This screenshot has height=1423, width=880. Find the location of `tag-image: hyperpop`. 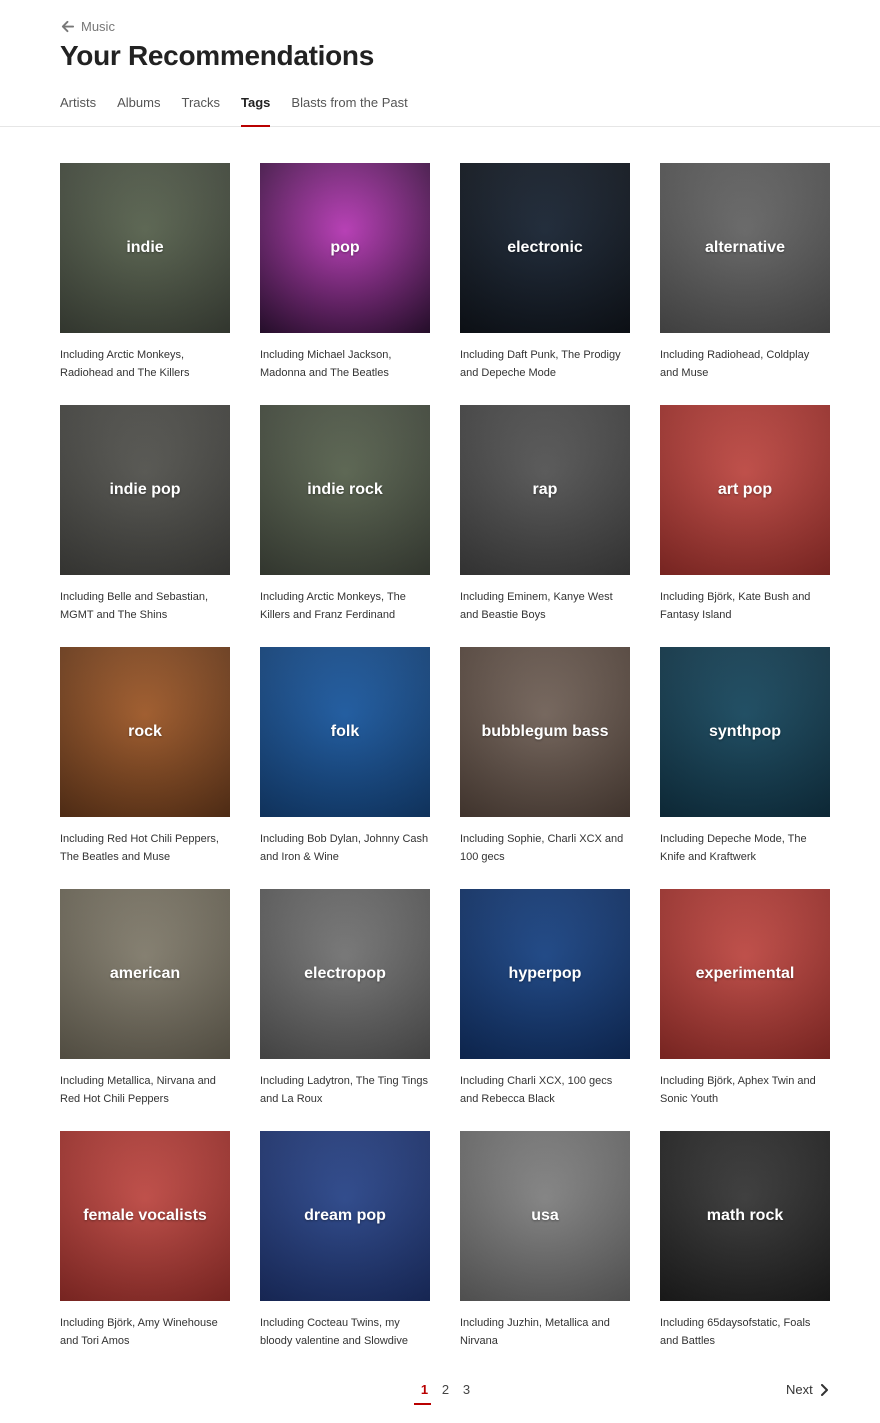

tag-image: hyperpop is located at coordinates (545, 974).